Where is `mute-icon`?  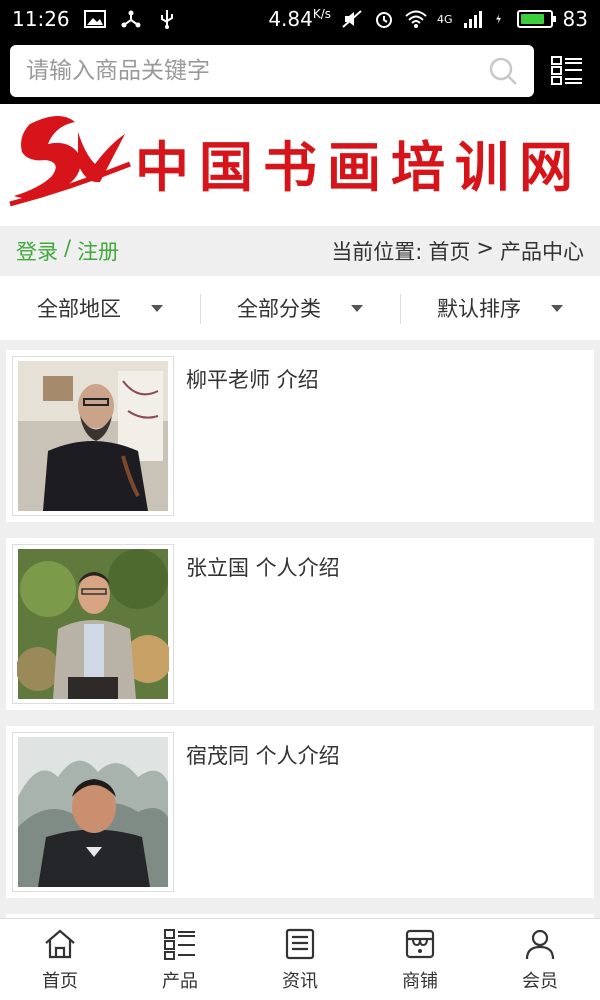 mute-icon is located at coordinates (352, 19).